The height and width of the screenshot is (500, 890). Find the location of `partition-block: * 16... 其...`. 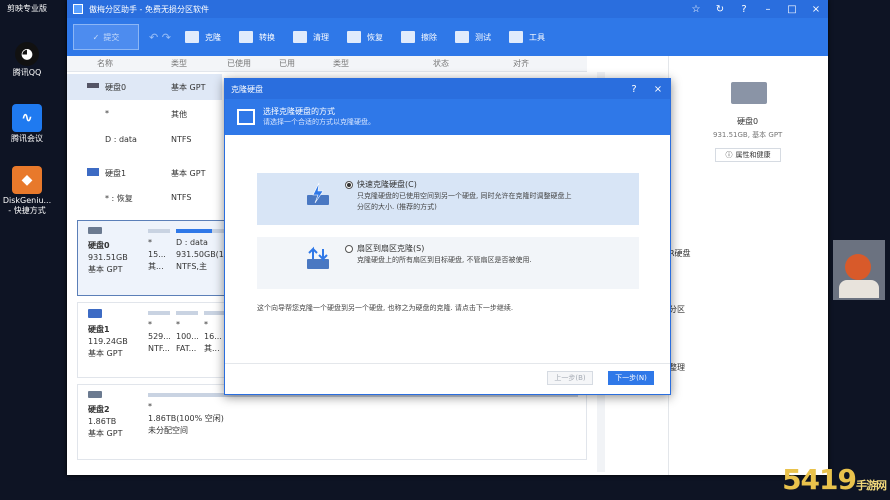

partition-block: * 16... 其... is located at coordinates (215, 333).